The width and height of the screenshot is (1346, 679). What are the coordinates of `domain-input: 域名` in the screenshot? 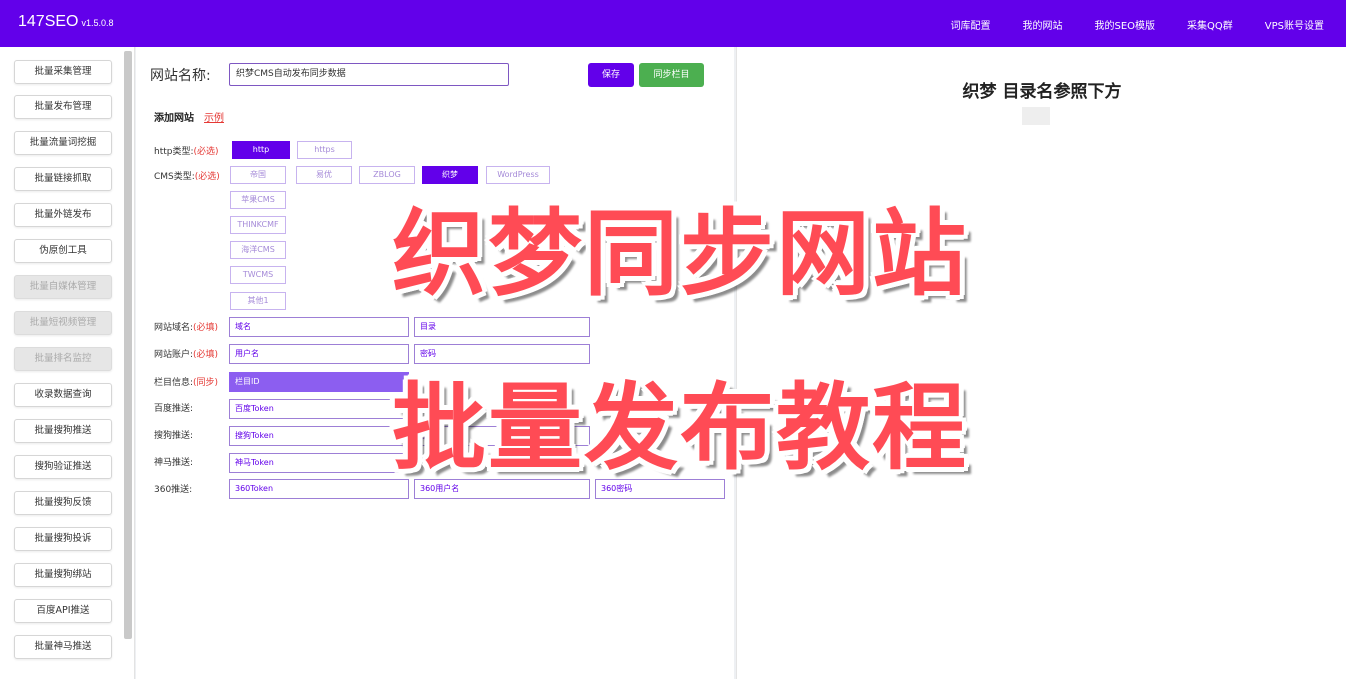 It's located at (319, 327).